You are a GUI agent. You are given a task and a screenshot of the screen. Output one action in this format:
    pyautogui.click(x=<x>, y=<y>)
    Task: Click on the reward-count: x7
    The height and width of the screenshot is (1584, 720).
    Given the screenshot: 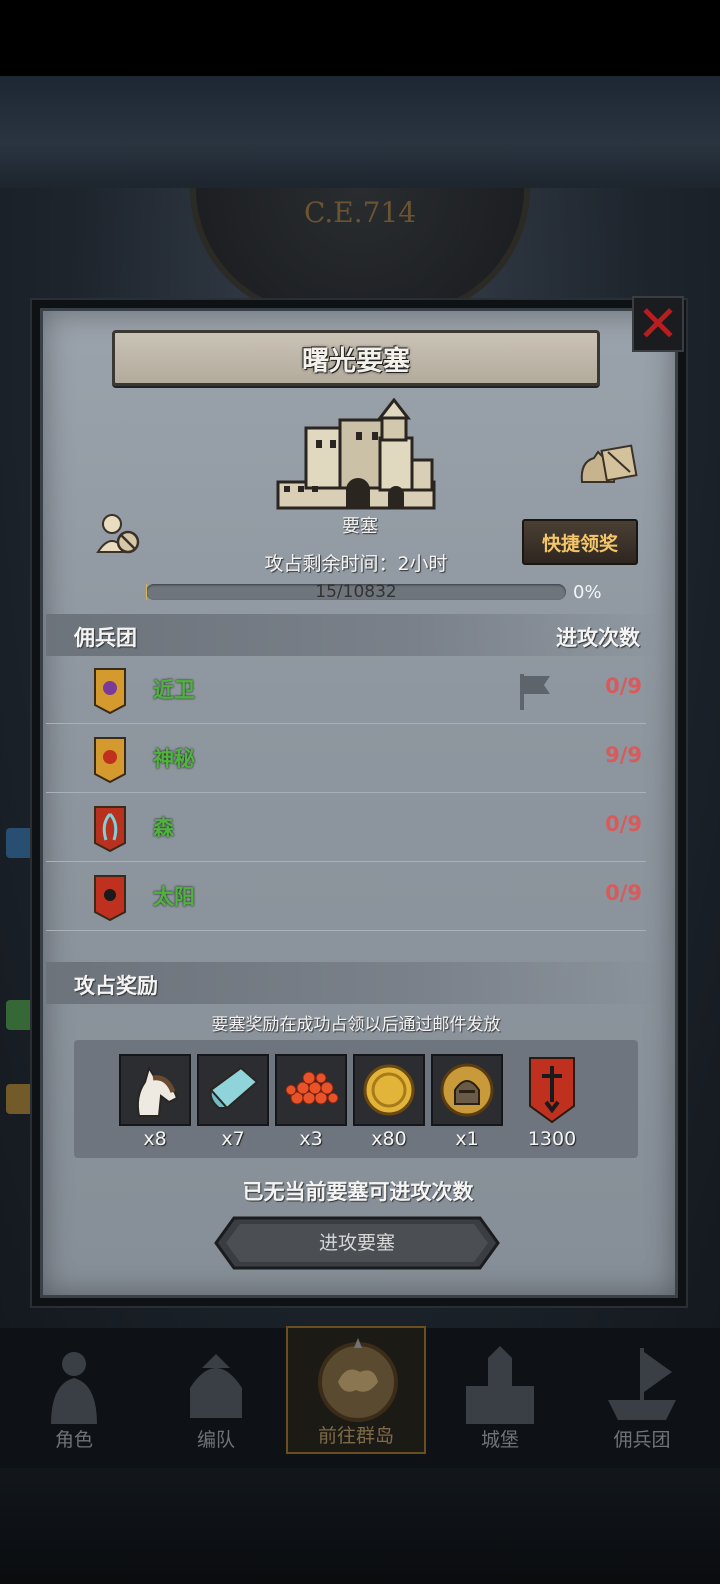 What is the action you would take?
    pyautogui.click(x=233, y=1139)
    